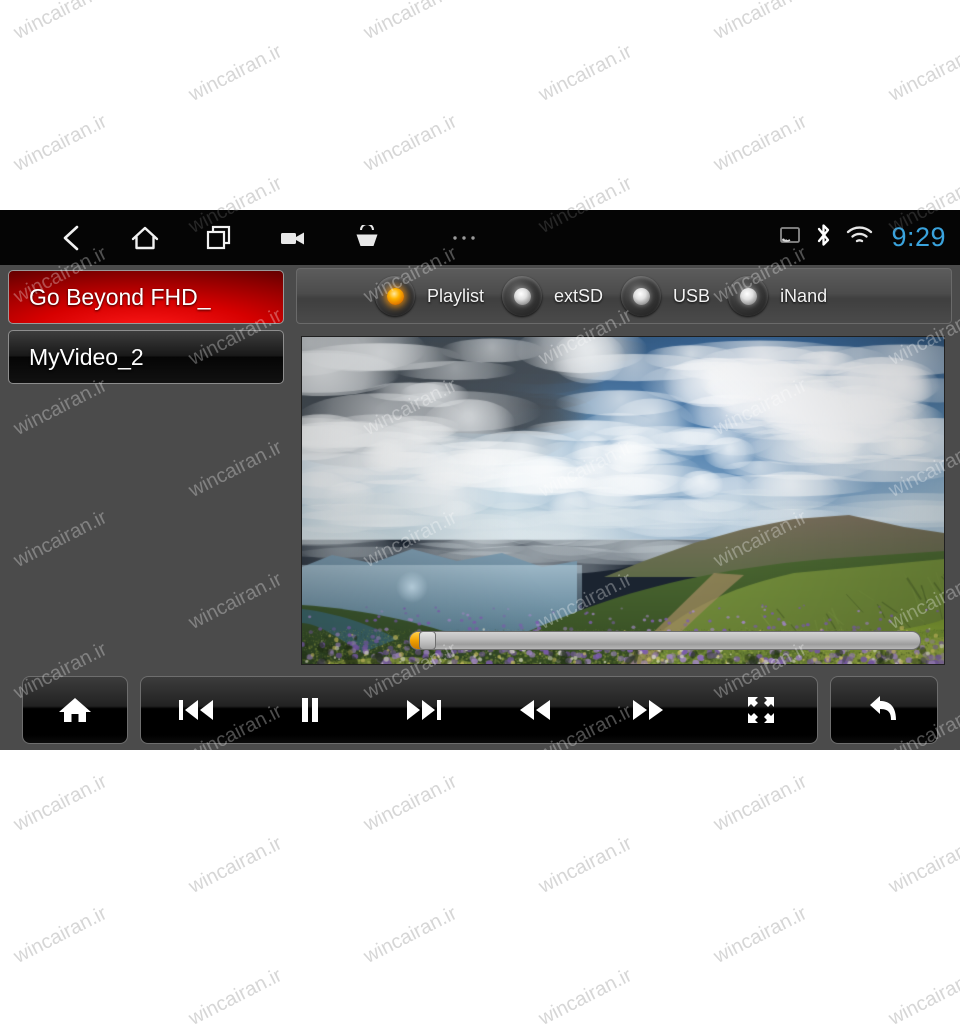 This screenshot has width=960, height=1031. I want to click on pause-button, so click(310, 710).